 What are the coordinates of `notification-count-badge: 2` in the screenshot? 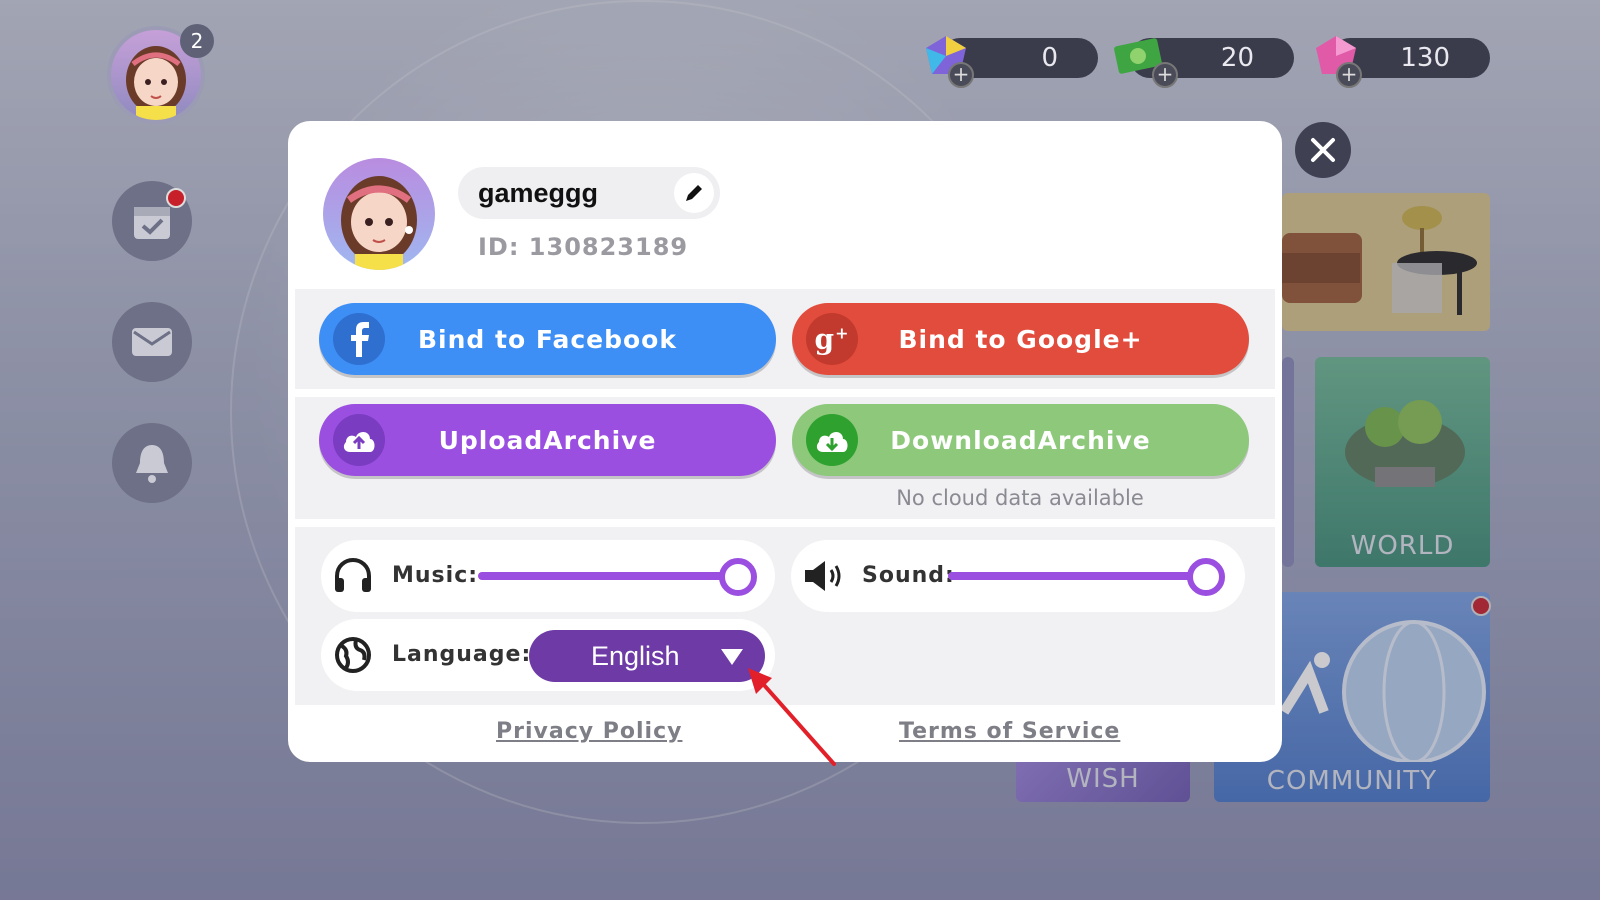 It's located at (197, 41).